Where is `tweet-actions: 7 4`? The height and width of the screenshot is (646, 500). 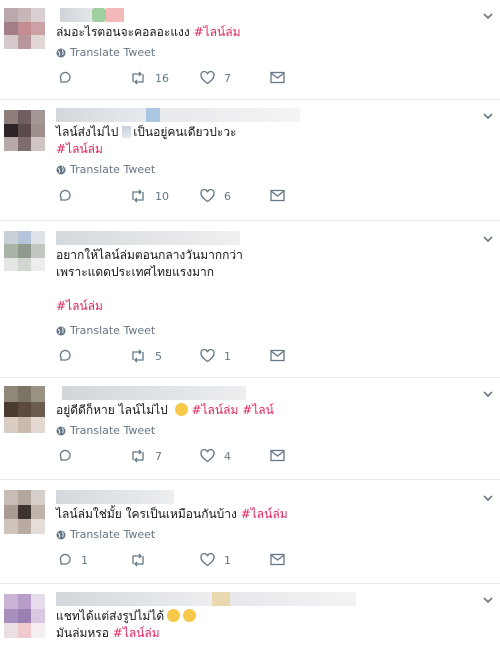 tweet-actions: 7 4 is located at coordinates (266, 459).